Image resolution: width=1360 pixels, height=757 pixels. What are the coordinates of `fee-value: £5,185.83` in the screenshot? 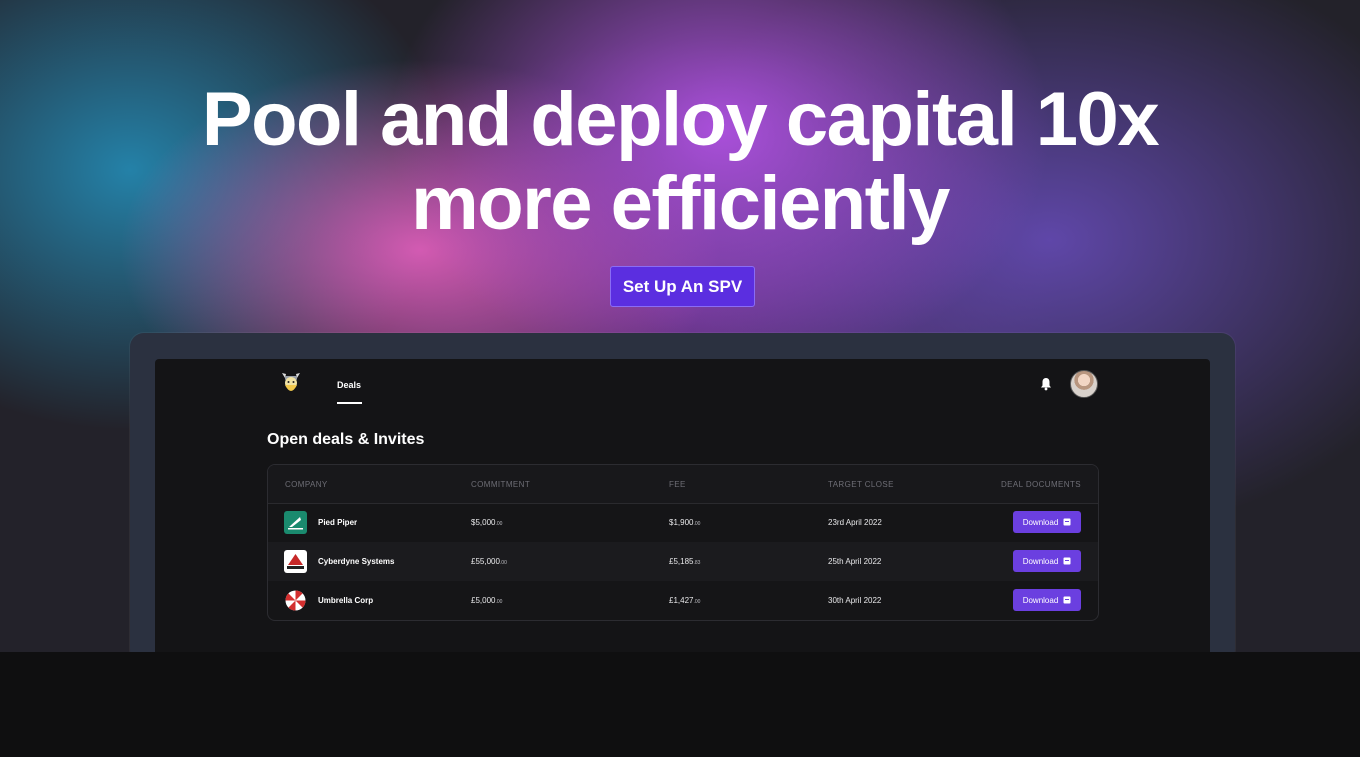 It's located at (685, 561).